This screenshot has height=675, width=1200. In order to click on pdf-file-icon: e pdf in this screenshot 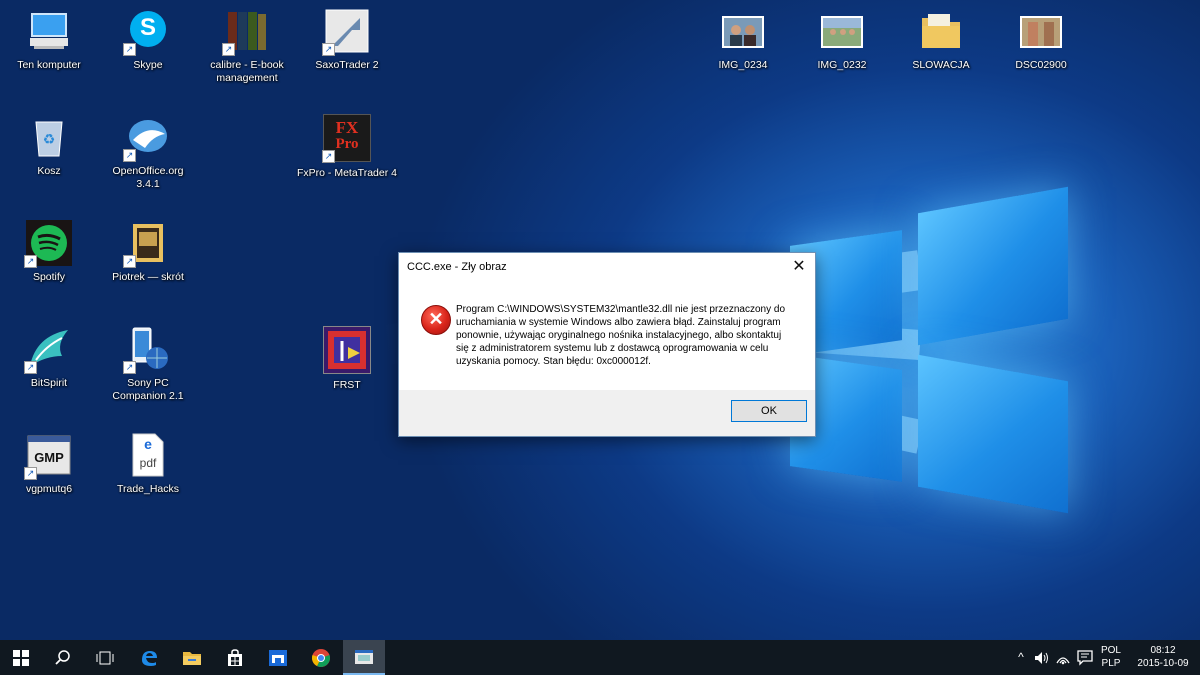, I will do `click(148, 455)`.